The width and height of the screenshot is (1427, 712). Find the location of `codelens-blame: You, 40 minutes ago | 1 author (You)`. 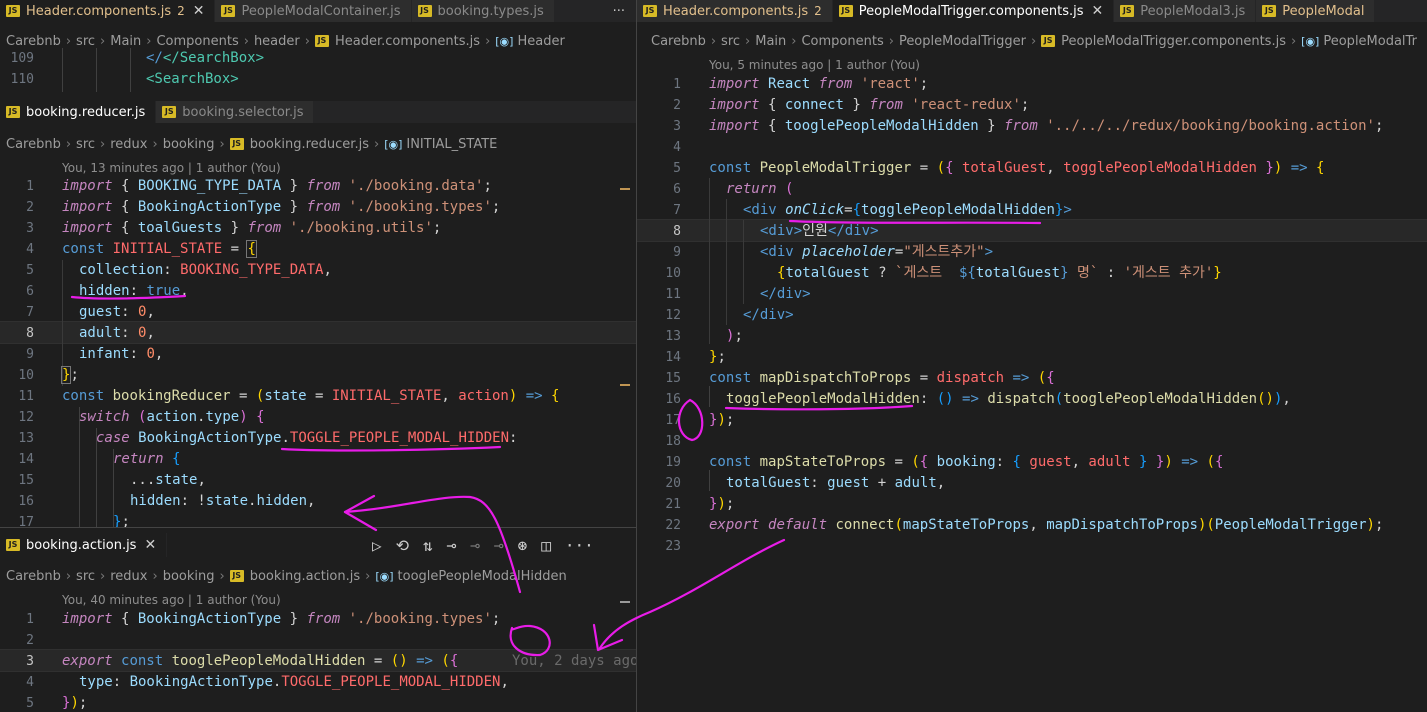

codelens-blame: You, 40 minutes ago | 1 author (You) is located at coordinates (171, 600).